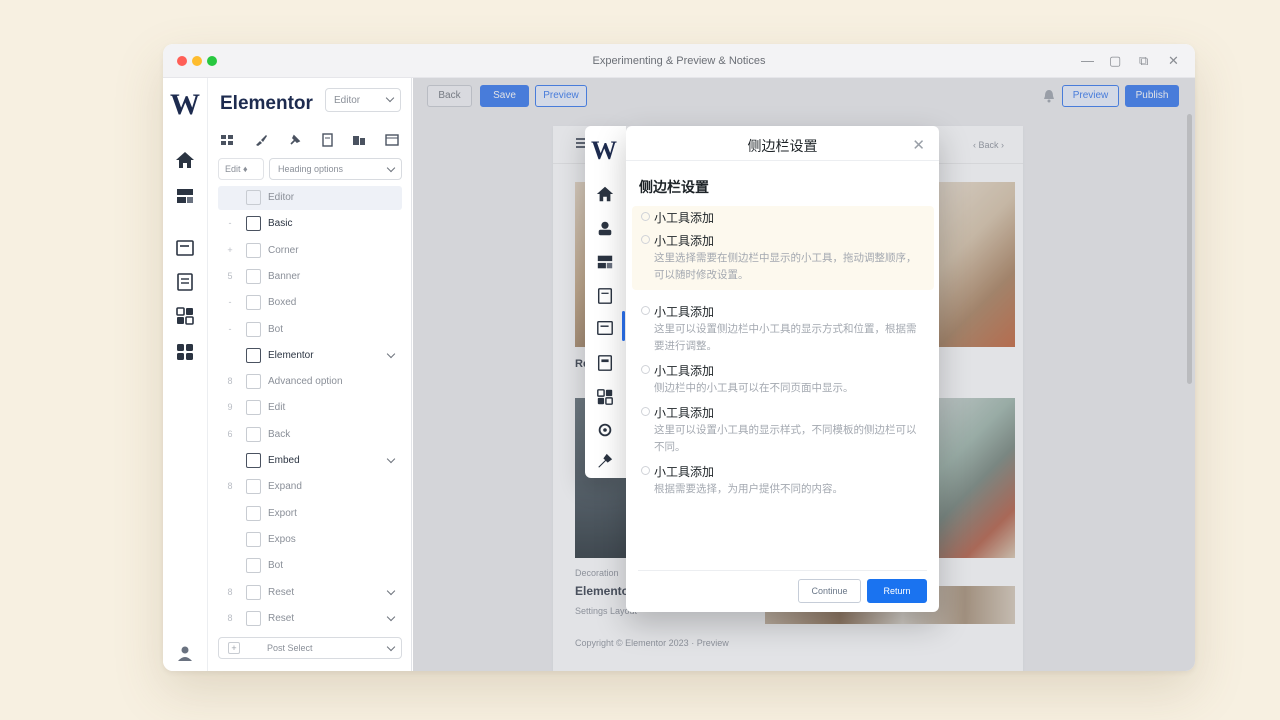 This screenshot has width=1280, height=720. Describe the element at coordinates (310, 251) in the screenshot. I see `widget-list-item: + Corner` at that location.